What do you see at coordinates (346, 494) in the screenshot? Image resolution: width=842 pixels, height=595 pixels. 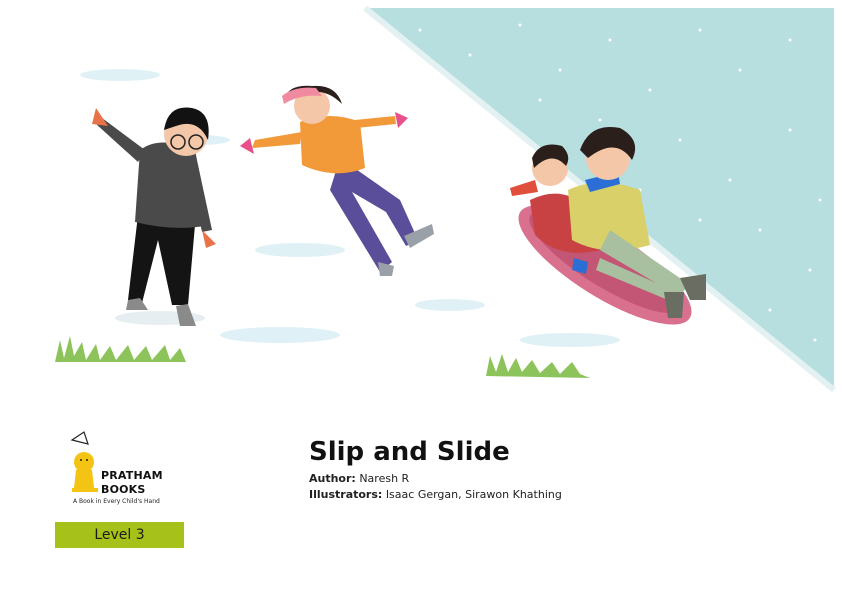 I see `illustrators-label: Illustrators:` at bounding box center [346, 494].